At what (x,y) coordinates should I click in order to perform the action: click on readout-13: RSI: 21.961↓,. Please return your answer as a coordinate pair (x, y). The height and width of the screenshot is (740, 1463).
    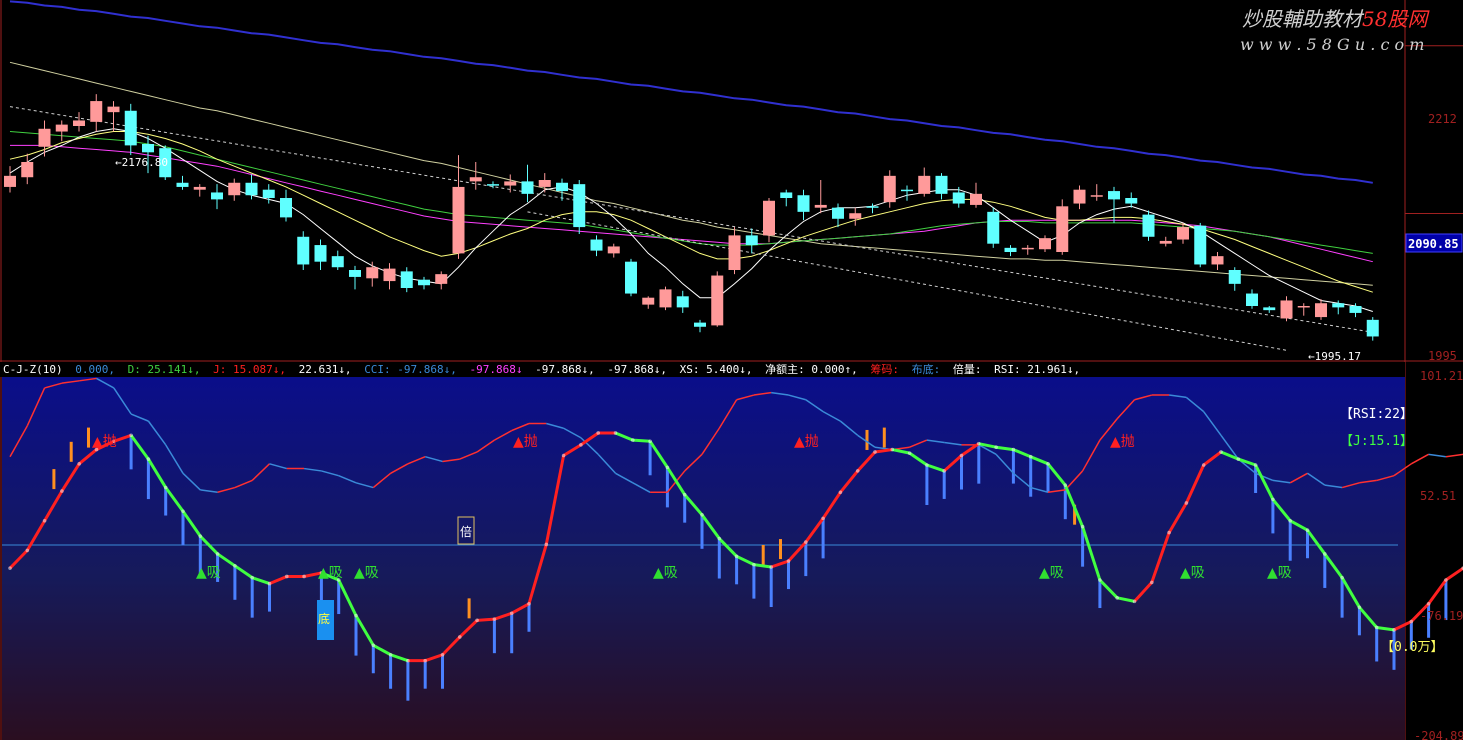
    Looking at the image, I should click on (1037, 369).